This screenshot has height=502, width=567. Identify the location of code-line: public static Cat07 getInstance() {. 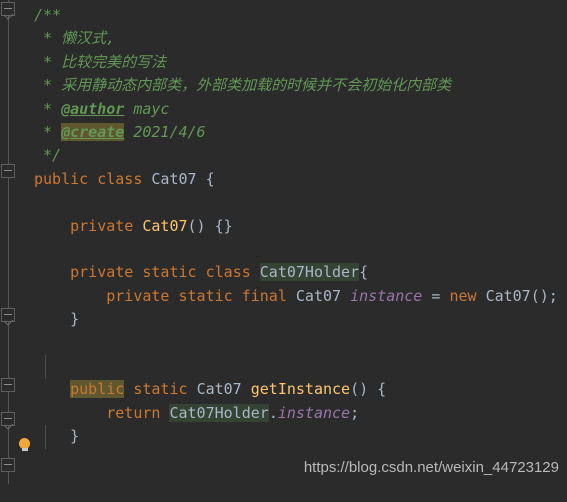
(300, 389).